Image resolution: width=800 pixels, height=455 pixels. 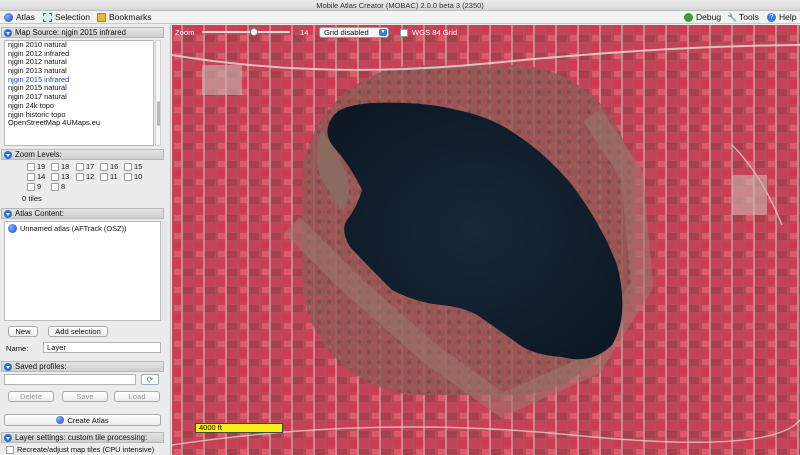 What do you see at coordinates (82, 213) in the screenshot?
I see `atlas-content-header: Atlas Content:` at bounding box center [82, 213].